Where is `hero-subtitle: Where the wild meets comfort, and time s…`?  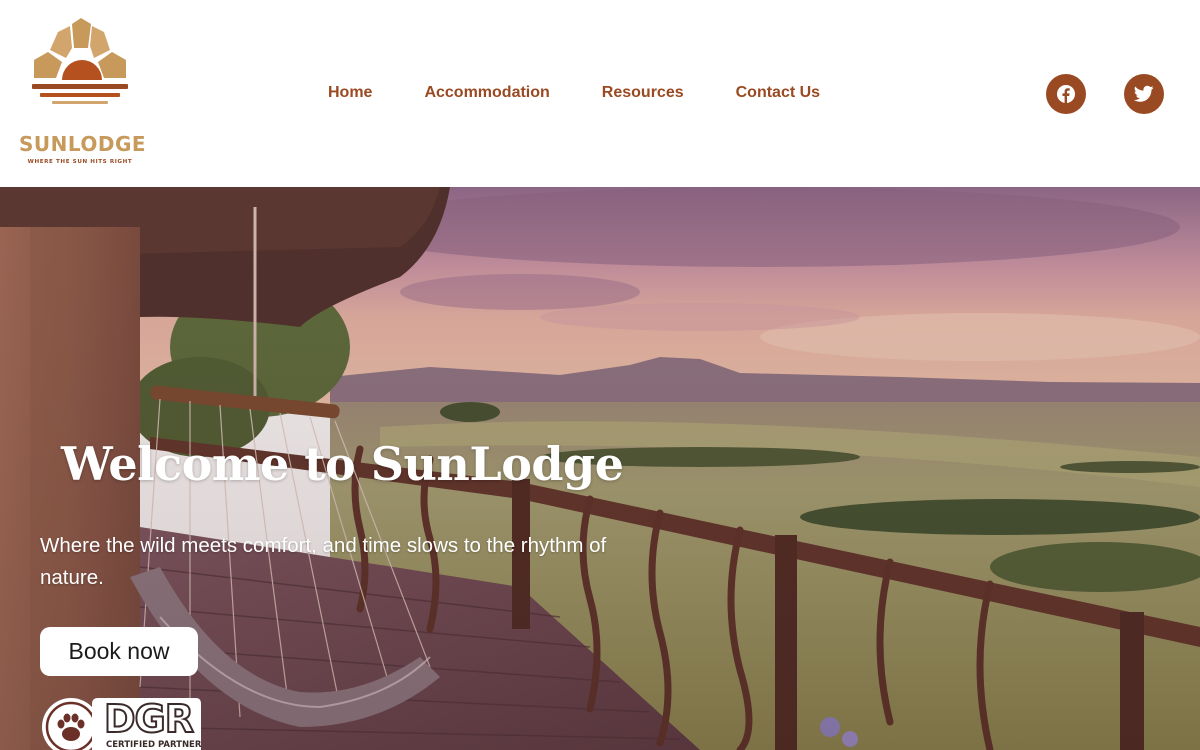 hero-subtitle: Where the wild meets comfort, and time s… is located at coordinates (323, 561).